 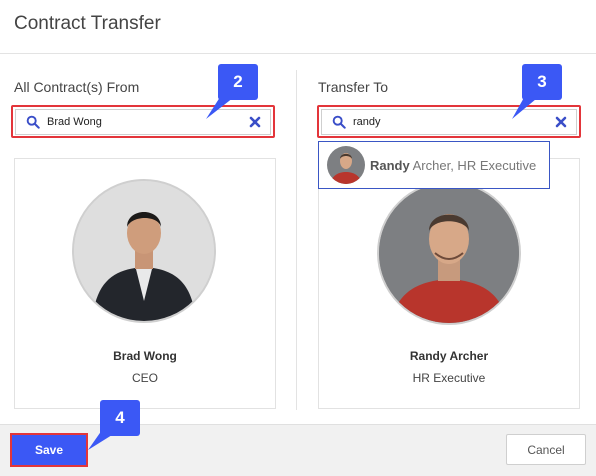 I want to click on callout-badge: 3, so click(x=542, y=82).